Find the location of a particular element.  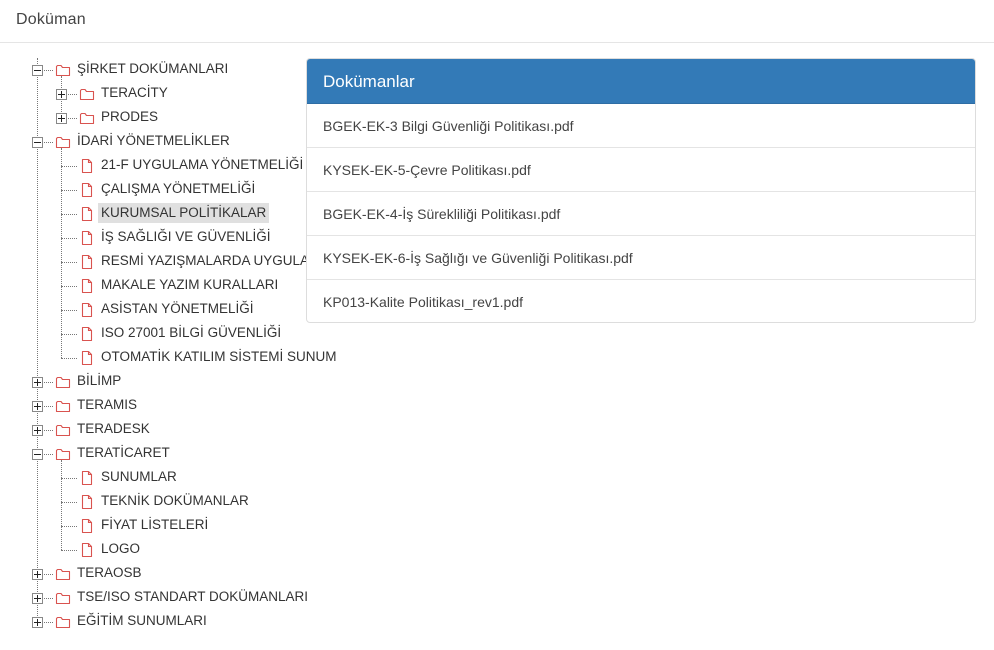

tree-node-label: ÇALIŞMA YÖNETMELİĞİ is located at coordinates (178, 189).